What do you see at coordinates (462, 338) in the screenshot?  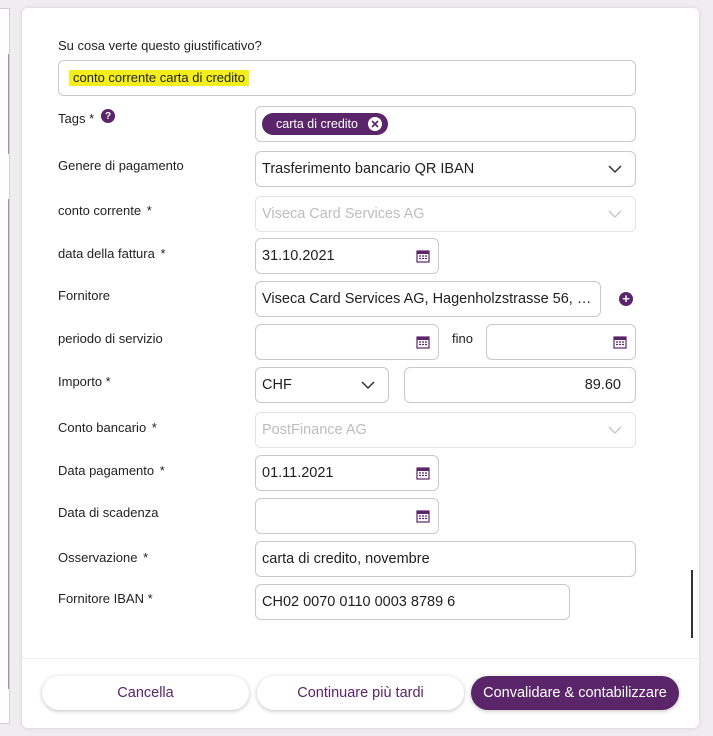 I see `service-period-to-label: fino` at bounding box center [462, 338].